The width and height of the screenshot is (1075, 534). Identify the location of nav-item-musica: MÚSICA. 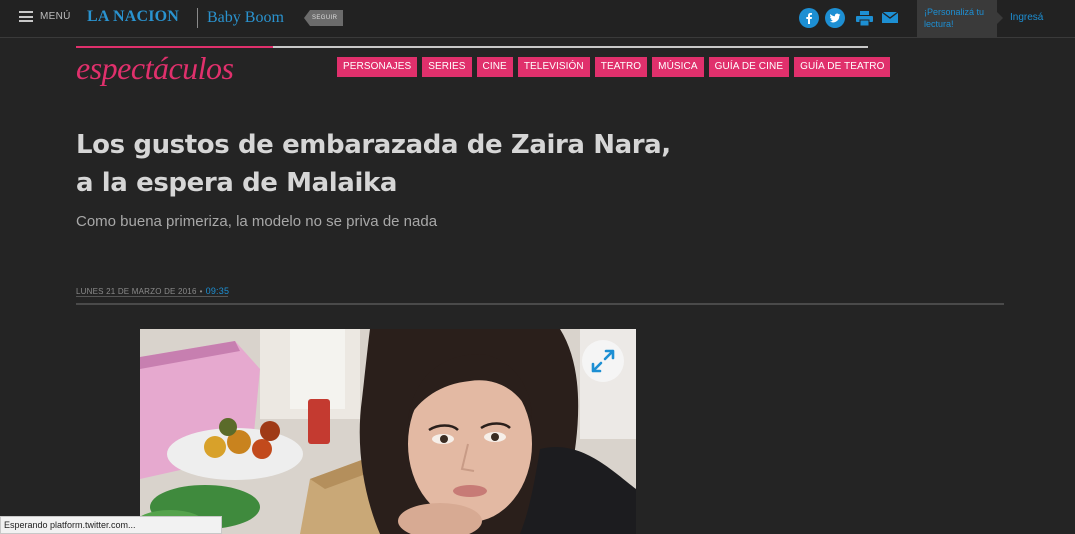
(678, 67).